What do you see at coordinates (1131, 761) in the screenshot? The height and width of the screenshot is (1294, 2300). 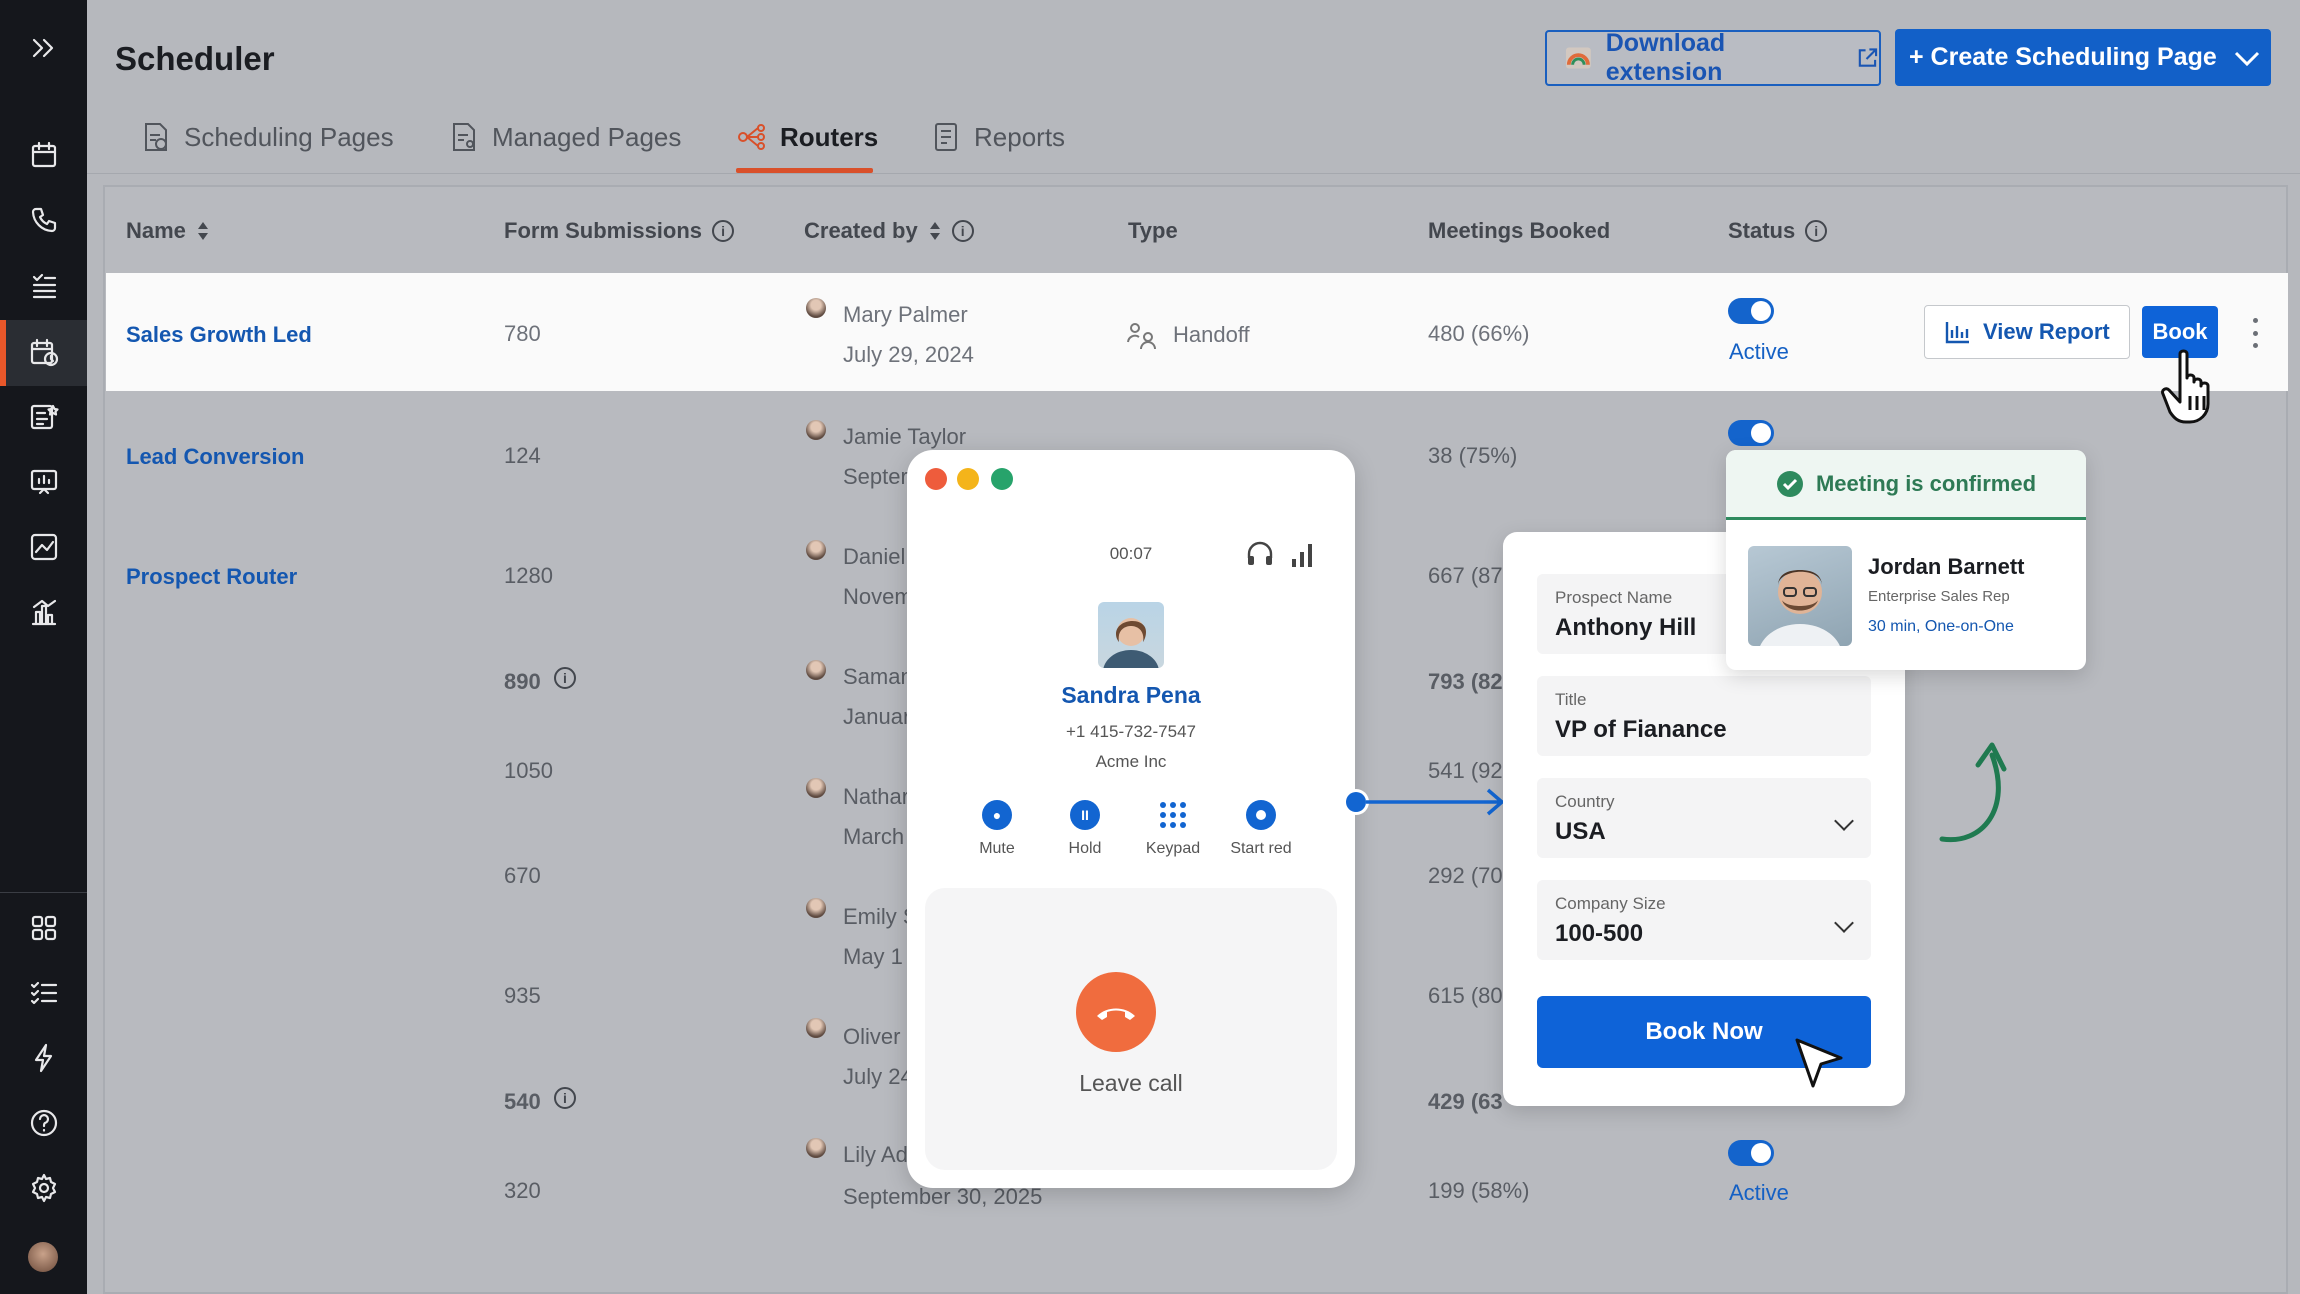 I see `caller-company: Acme Inc` at bounding box center [1131, 761].